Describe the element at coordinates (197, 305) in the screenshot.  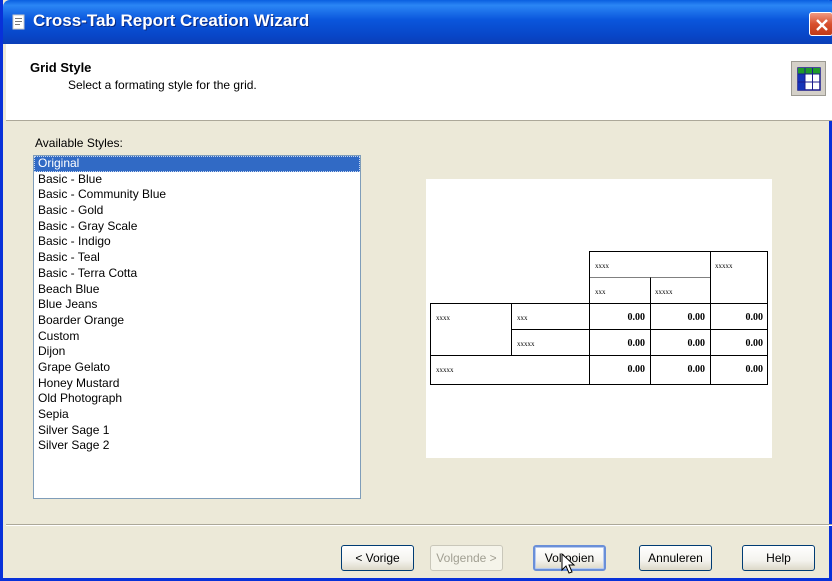
I see `style-list-item: Blue Jeans` at that location.